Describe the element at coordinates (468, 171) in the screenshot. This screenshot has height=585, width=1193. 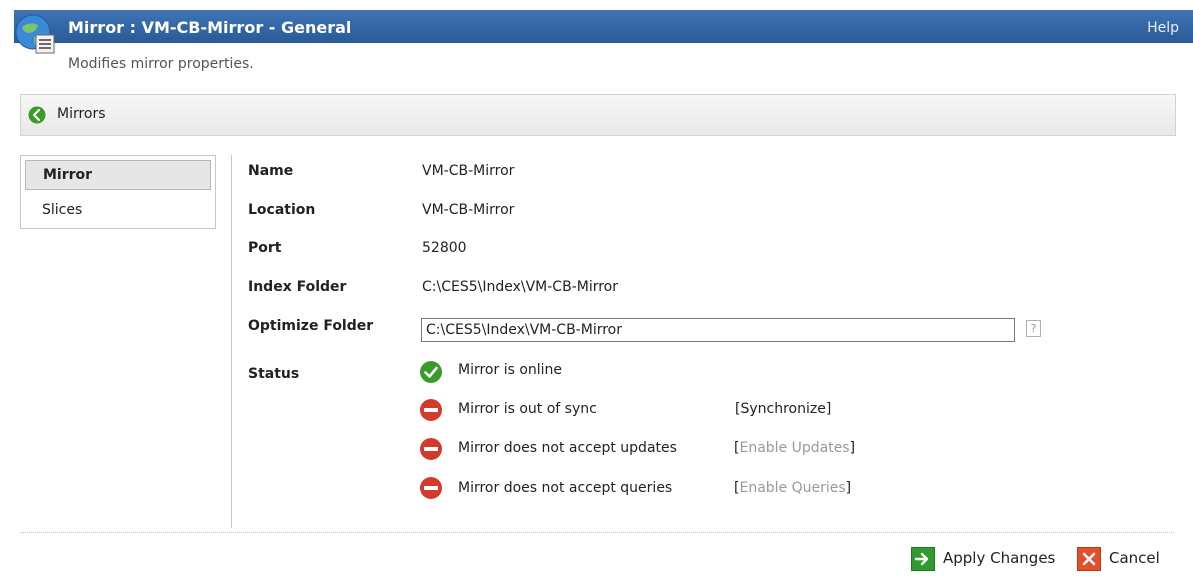
I see `name-value: VM-CB-Mirror` at that location.